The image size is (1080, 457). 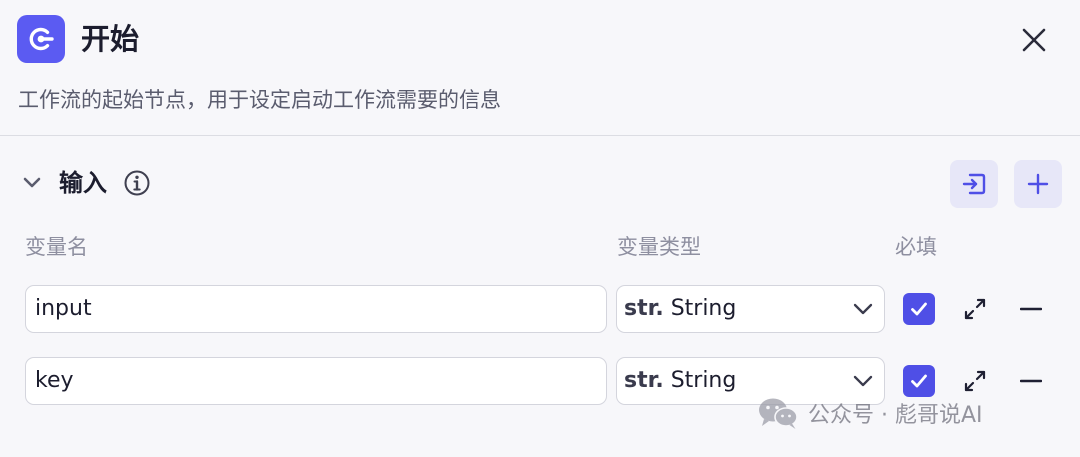 I want to click on variable-name-input: key, so click(x=316, y=381).